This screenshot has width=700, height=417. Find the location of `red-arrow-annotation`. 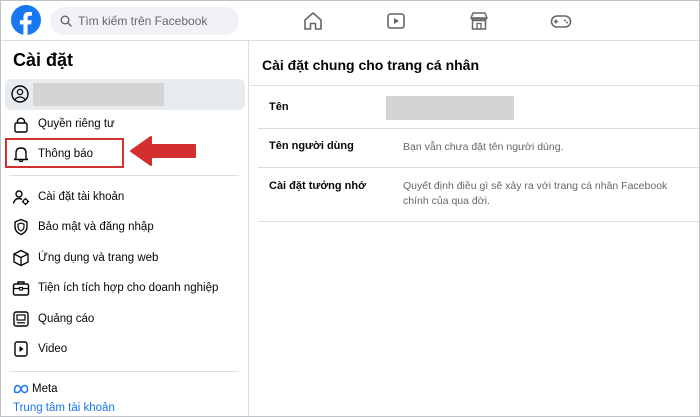

red-arrow-annotation is located at coordinates (163, 151).